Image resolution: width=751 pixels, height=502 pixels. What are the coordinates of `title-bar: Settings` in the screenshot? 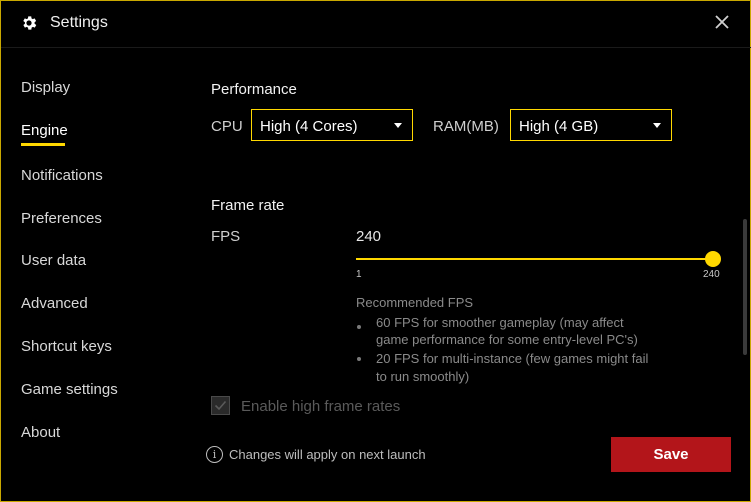 It's located at (376, 24).